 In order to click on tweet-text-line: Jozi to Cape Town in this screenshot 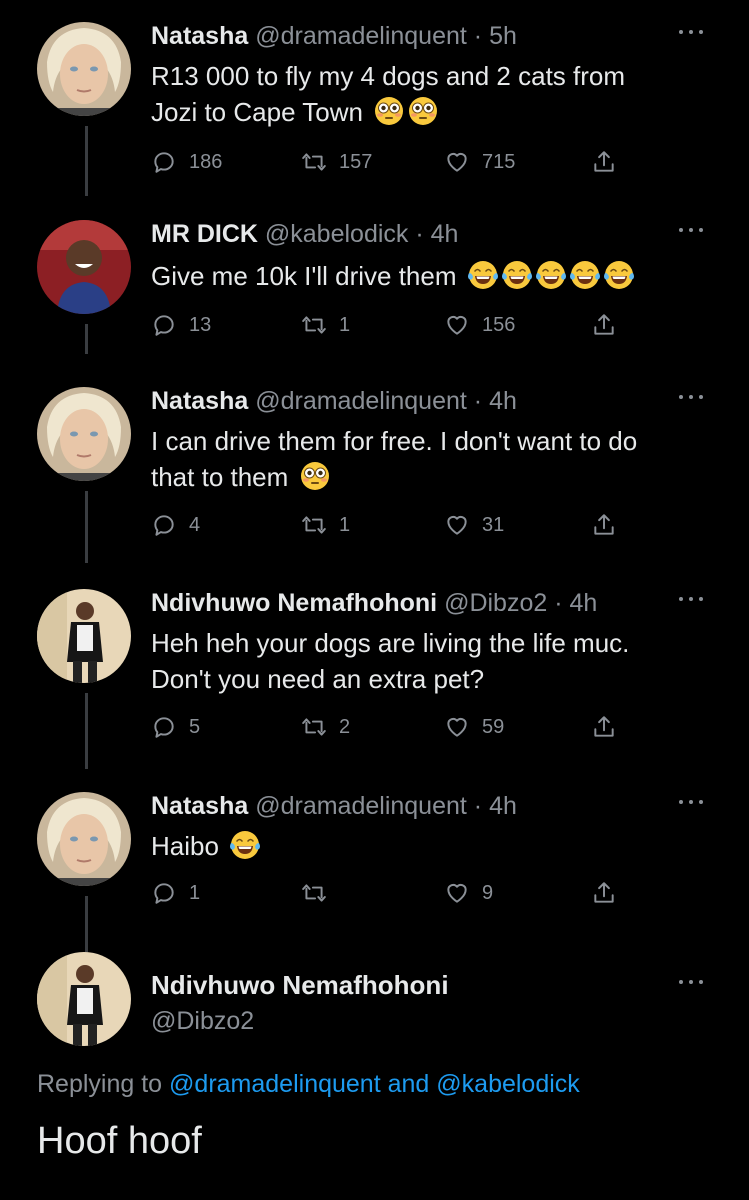, I will do `click(257, 112)`.